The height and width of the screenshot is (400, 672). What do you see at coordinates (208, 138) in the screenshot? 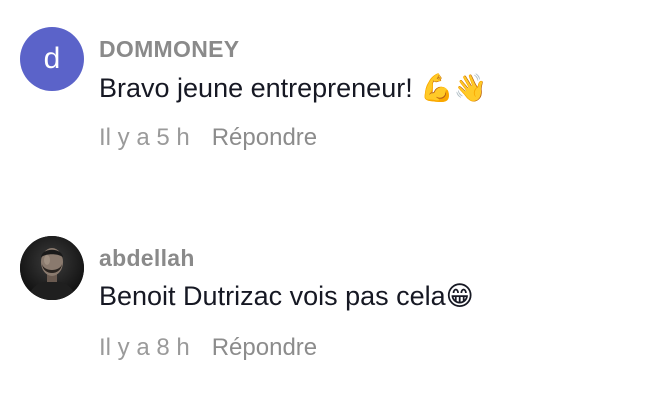
I see `comment-meta: Il y a 5 h Répondre` at bounding box center [208, 138].